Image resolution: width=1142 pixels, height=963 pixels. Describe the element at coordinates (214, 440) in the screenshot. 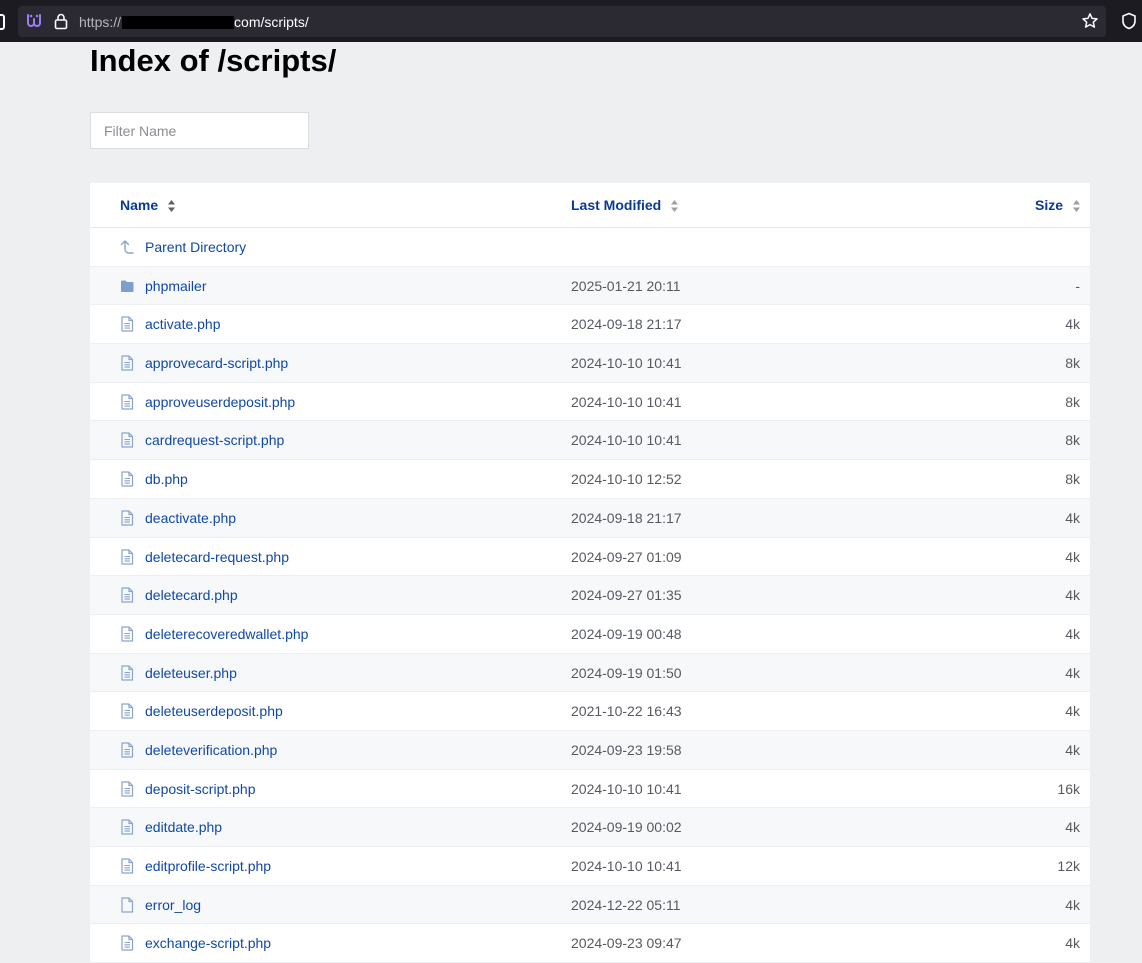

I see `file-name-link: cardrequest-script.php` at that location.